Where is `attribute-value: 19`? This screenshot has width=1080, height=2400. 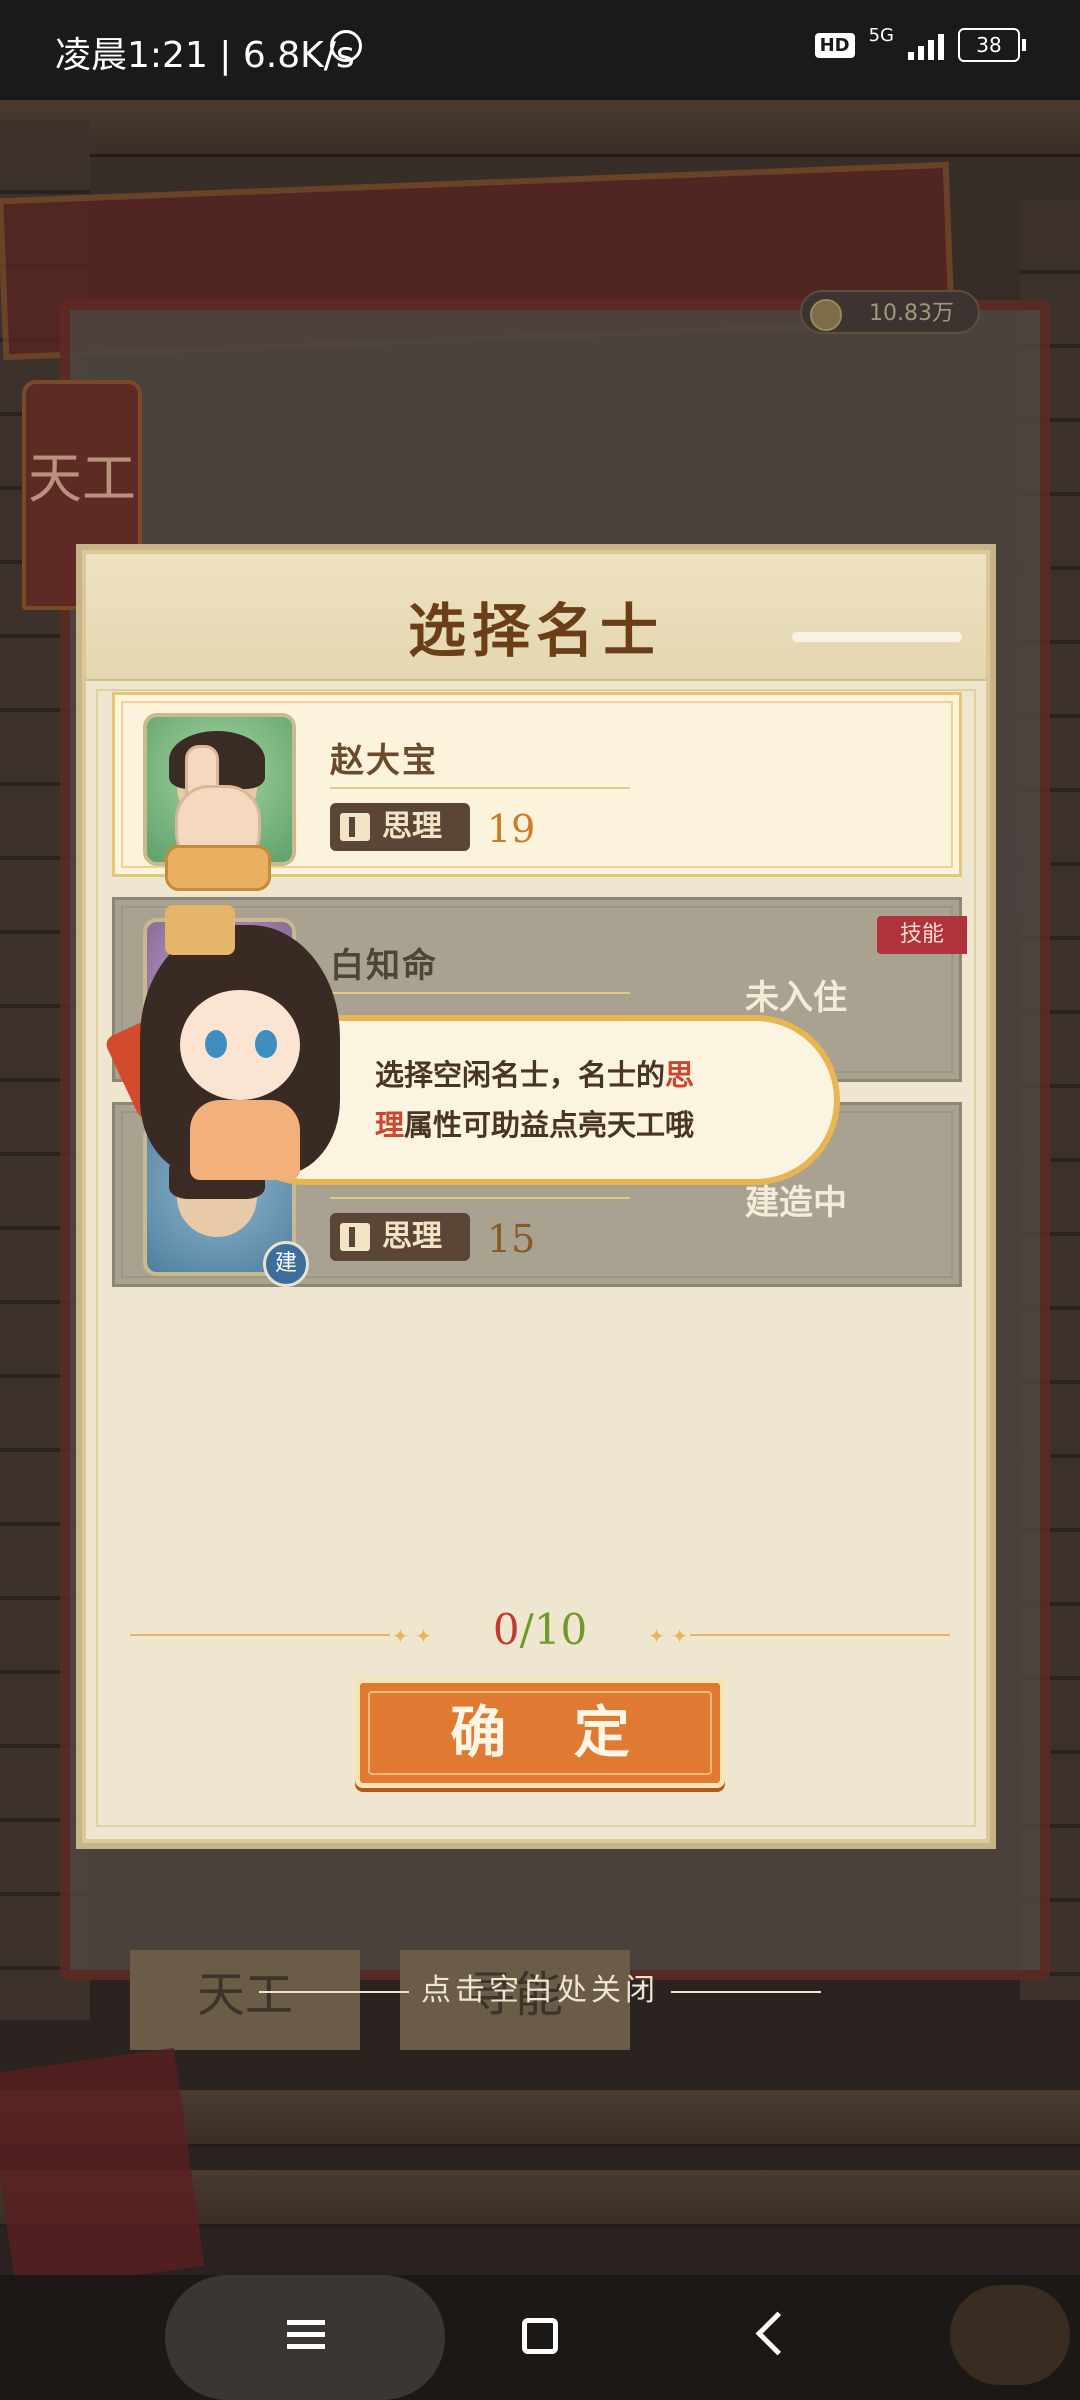
attribute-value: 19 is located at coordinates (511, 829).